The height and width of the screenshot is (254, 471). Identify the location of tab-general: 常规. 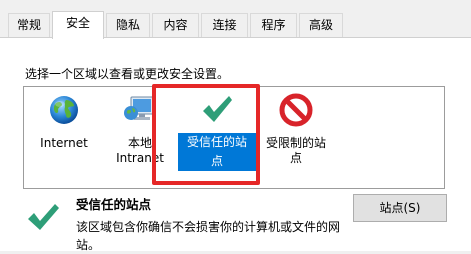
(29, 25).